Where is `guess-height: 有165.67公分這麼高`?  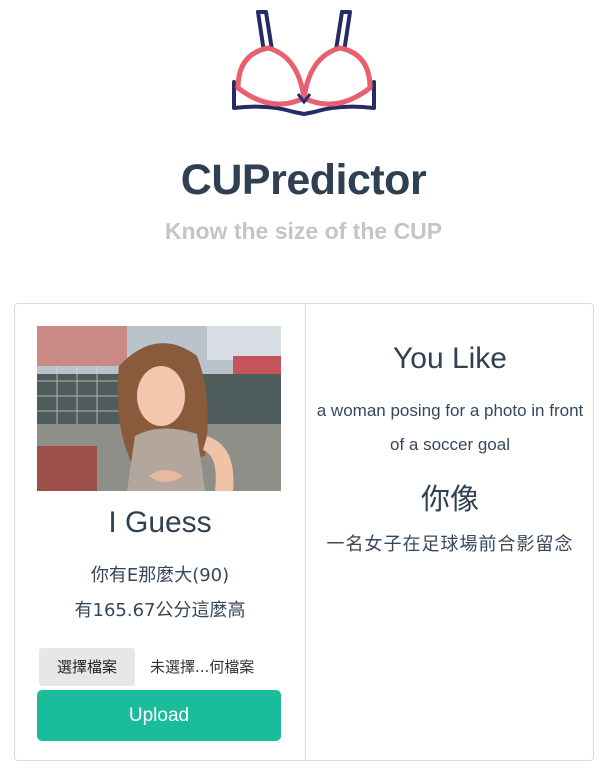
guess-height: 有165.67公分這麼高 is located at coordinates (160, 610).